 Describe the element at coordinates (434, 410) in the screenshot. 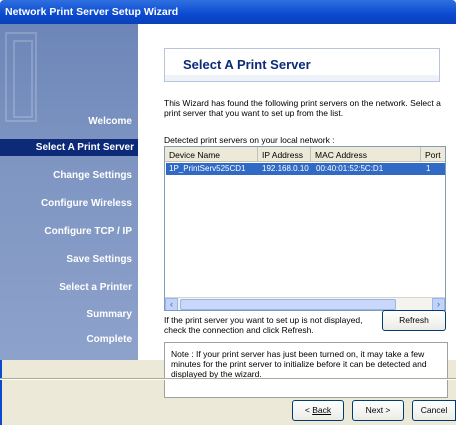

I see `cancel-button: Cancel` at that location.